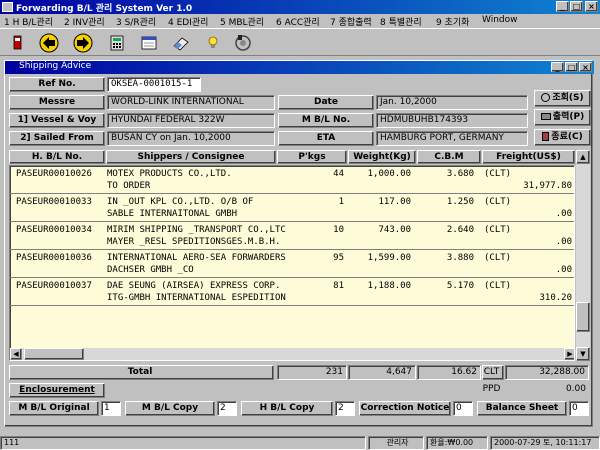 The height and width of the screenshot is (450, 600). Describe the element at coordinates (7, 7) in the screenshot. I see `app-icon` at that location.